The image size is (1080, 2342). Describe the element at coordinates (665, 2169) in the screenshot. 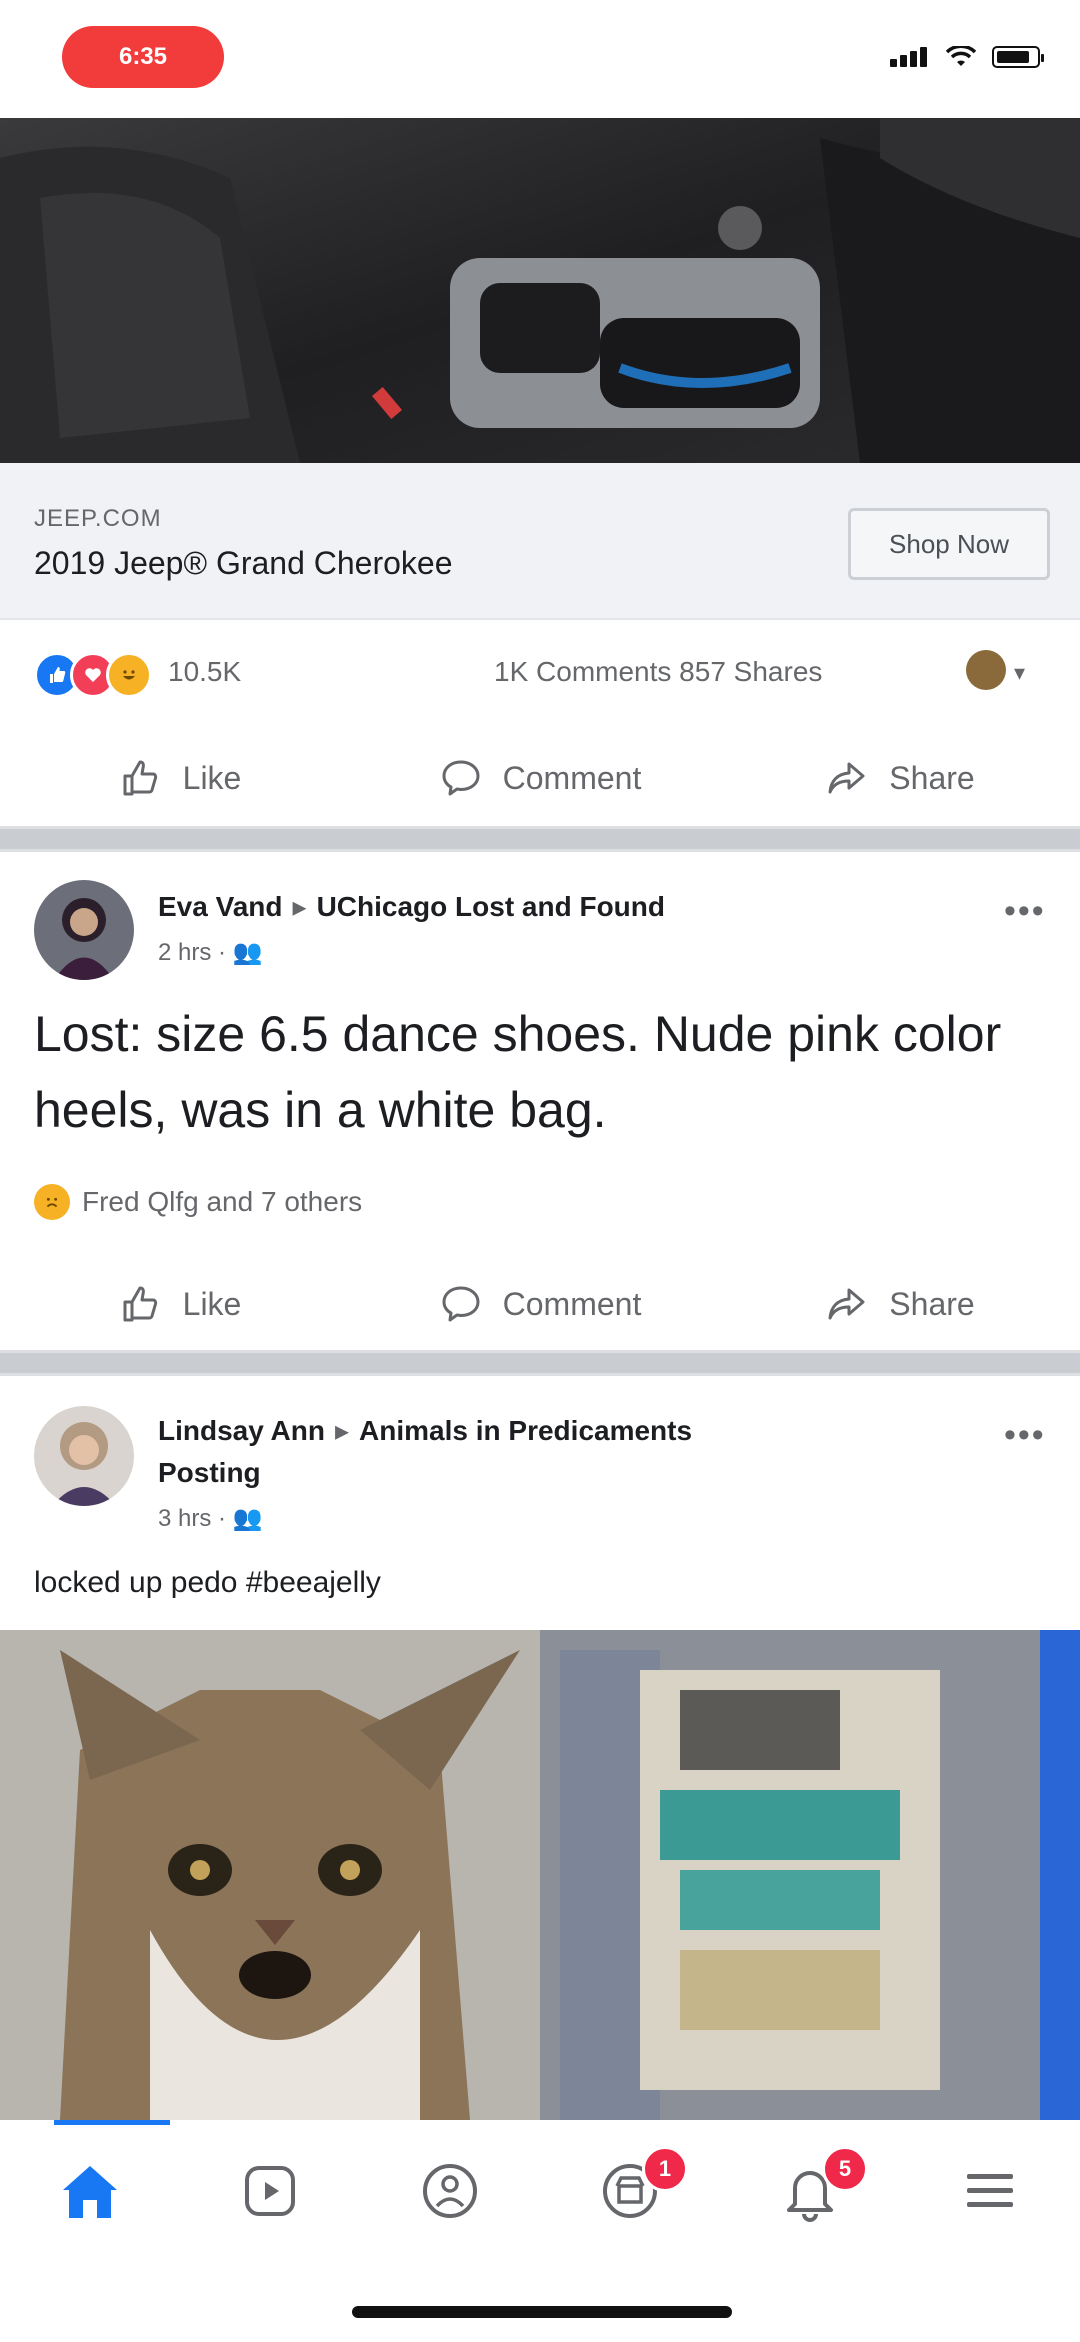

I see `marketplace-badge: 1` at that location.